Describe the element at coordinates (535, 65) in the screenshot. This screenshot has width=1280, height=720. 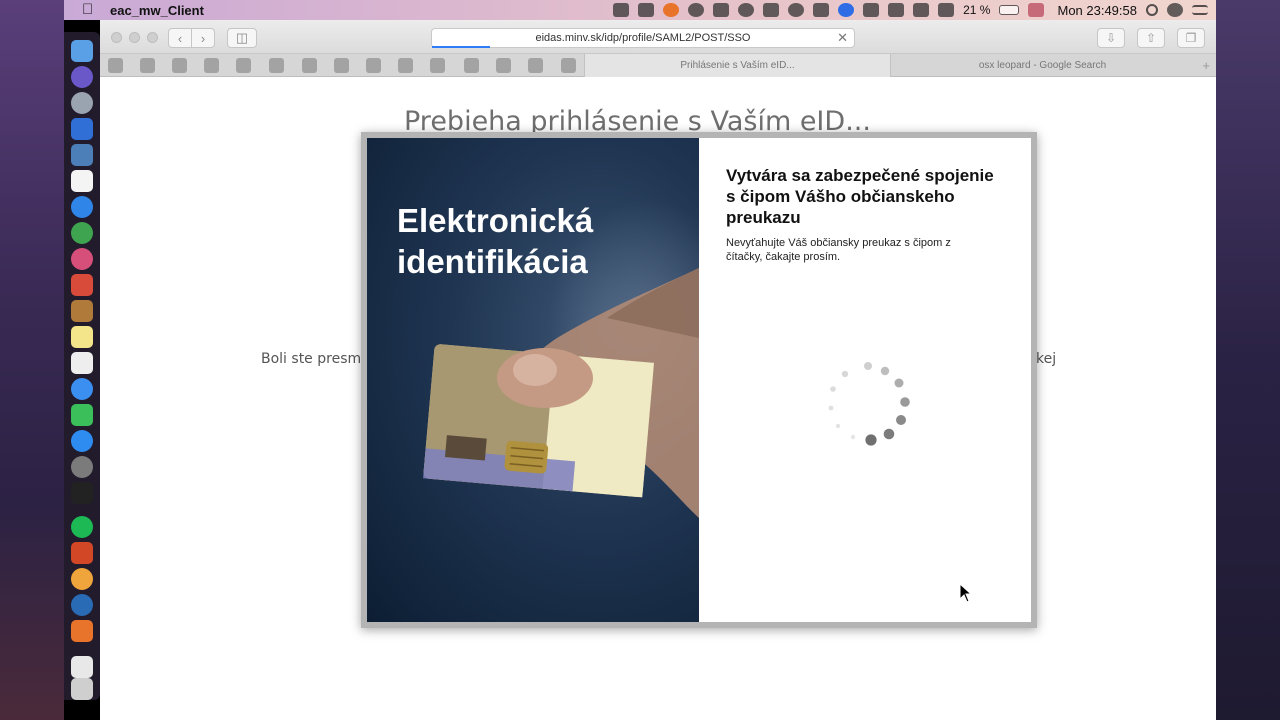
I see `favorite-14-icon` at that location.